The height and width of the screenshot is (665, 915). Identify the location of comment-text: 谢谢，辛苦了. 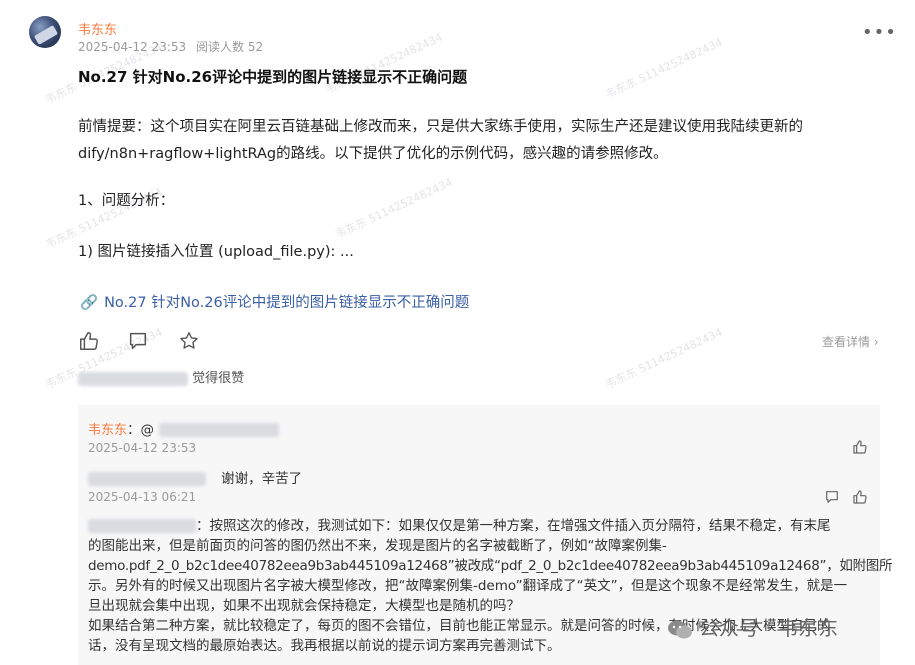
(262, 479).